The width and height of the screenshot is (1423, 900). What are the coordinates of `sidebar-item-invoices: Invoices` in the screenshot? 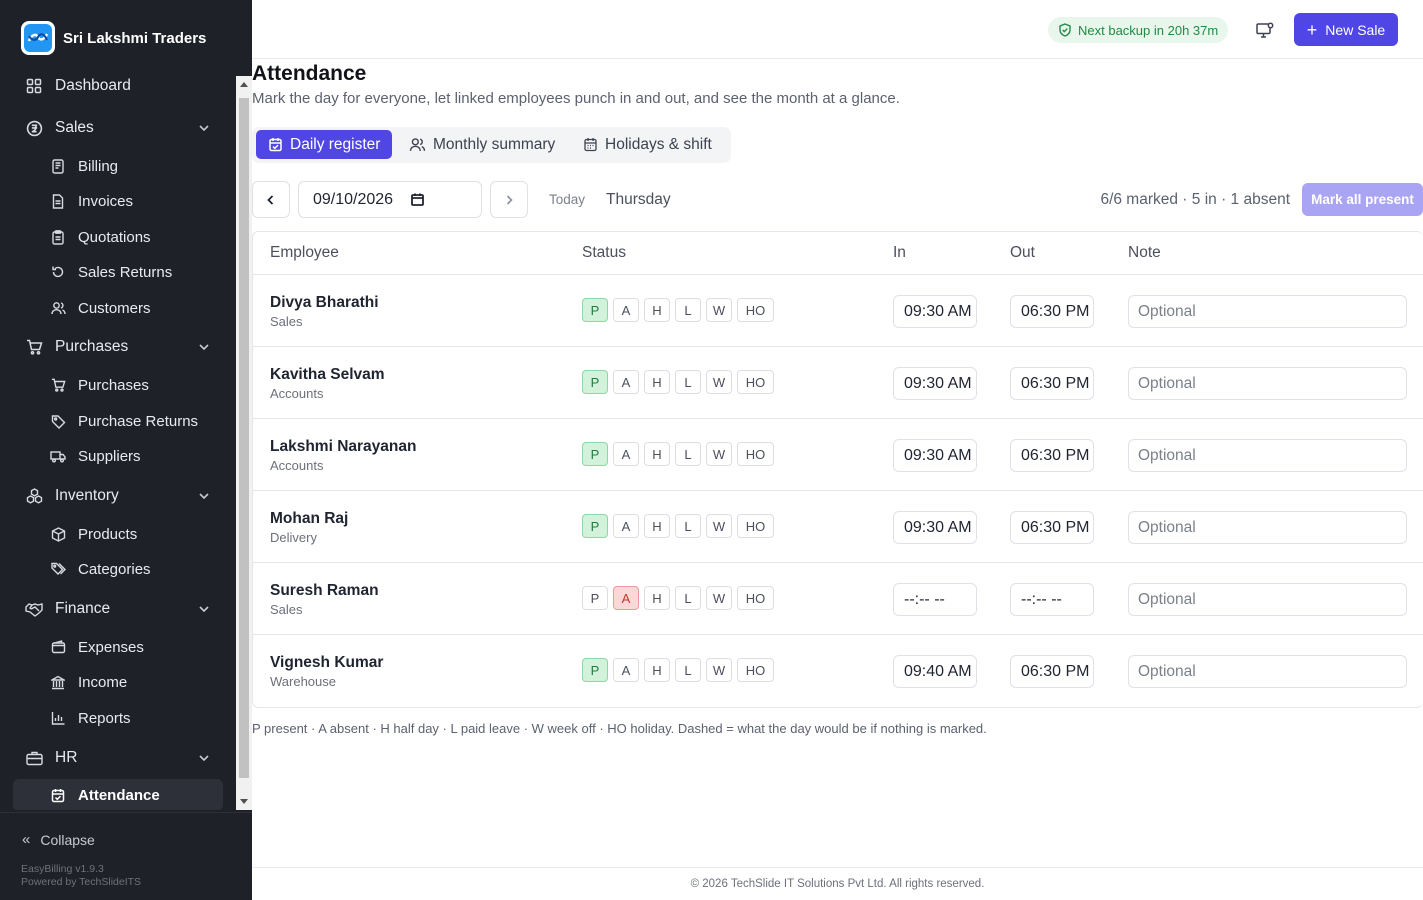 It's located at (118, 201).